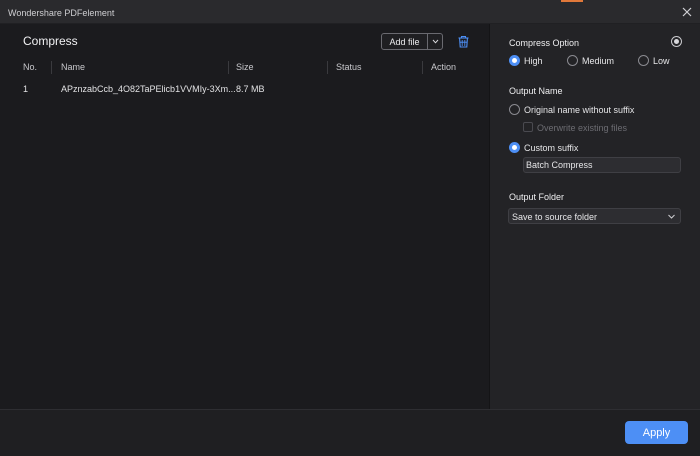  Describe the element at coordinates (602, 165) in the screenshot. I see `custom-suffix-input` at that location.